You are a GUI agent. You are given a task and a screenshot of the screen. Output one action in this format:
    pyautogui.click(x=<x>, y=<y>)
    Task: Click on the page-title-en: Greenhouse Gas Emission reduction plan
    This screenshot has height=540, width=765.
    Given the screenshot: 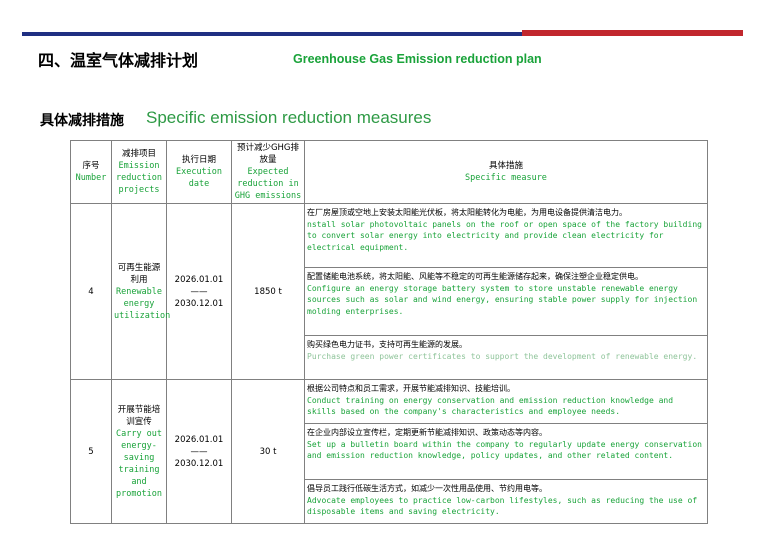 What is the action you would take?
    pyautogui.click(x=417, y=59)
    